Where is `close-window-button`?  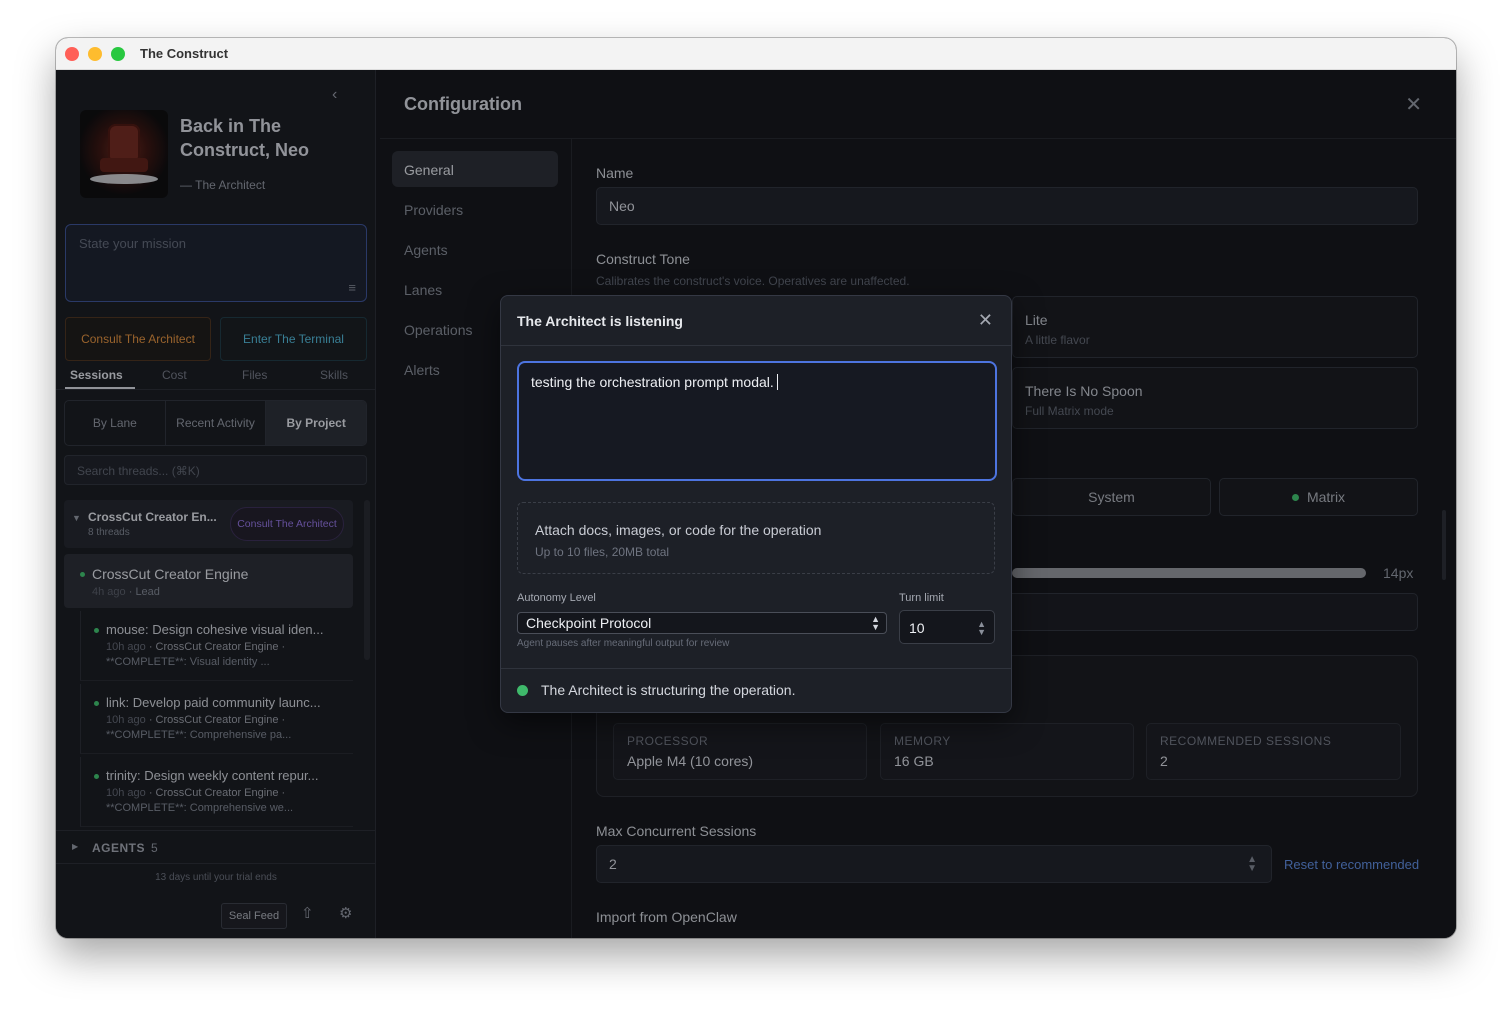 close-window-button is located at coordinates (72, 54).